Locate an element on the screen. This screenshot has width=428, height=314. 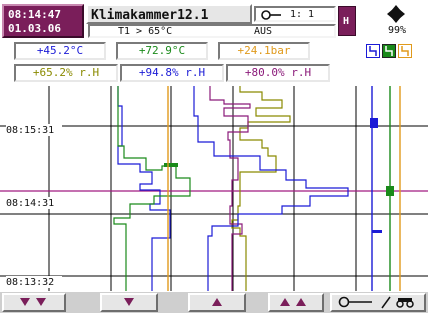
value-text-1: +45.2°C is located at coordinates (60, 50).